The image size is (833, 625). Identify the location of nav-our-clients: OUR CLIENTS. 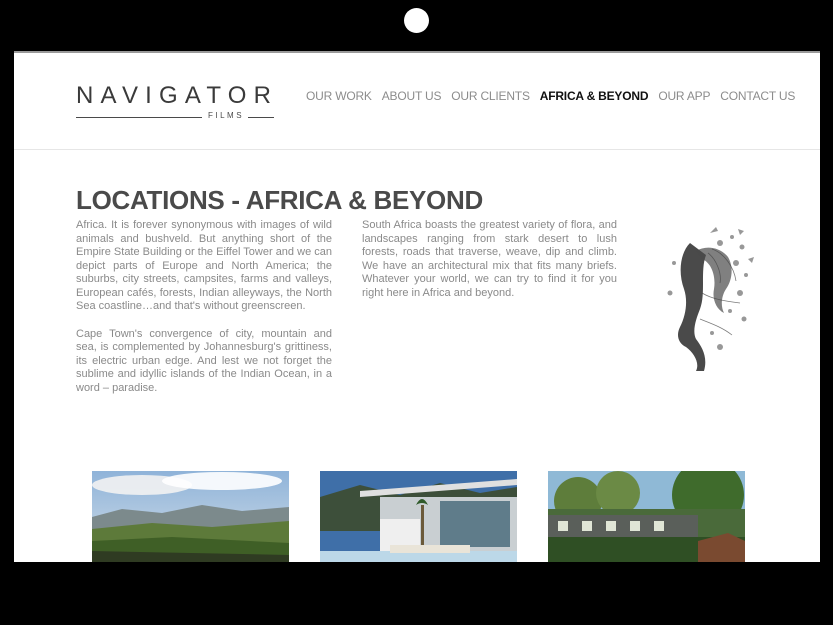
(490, 96).